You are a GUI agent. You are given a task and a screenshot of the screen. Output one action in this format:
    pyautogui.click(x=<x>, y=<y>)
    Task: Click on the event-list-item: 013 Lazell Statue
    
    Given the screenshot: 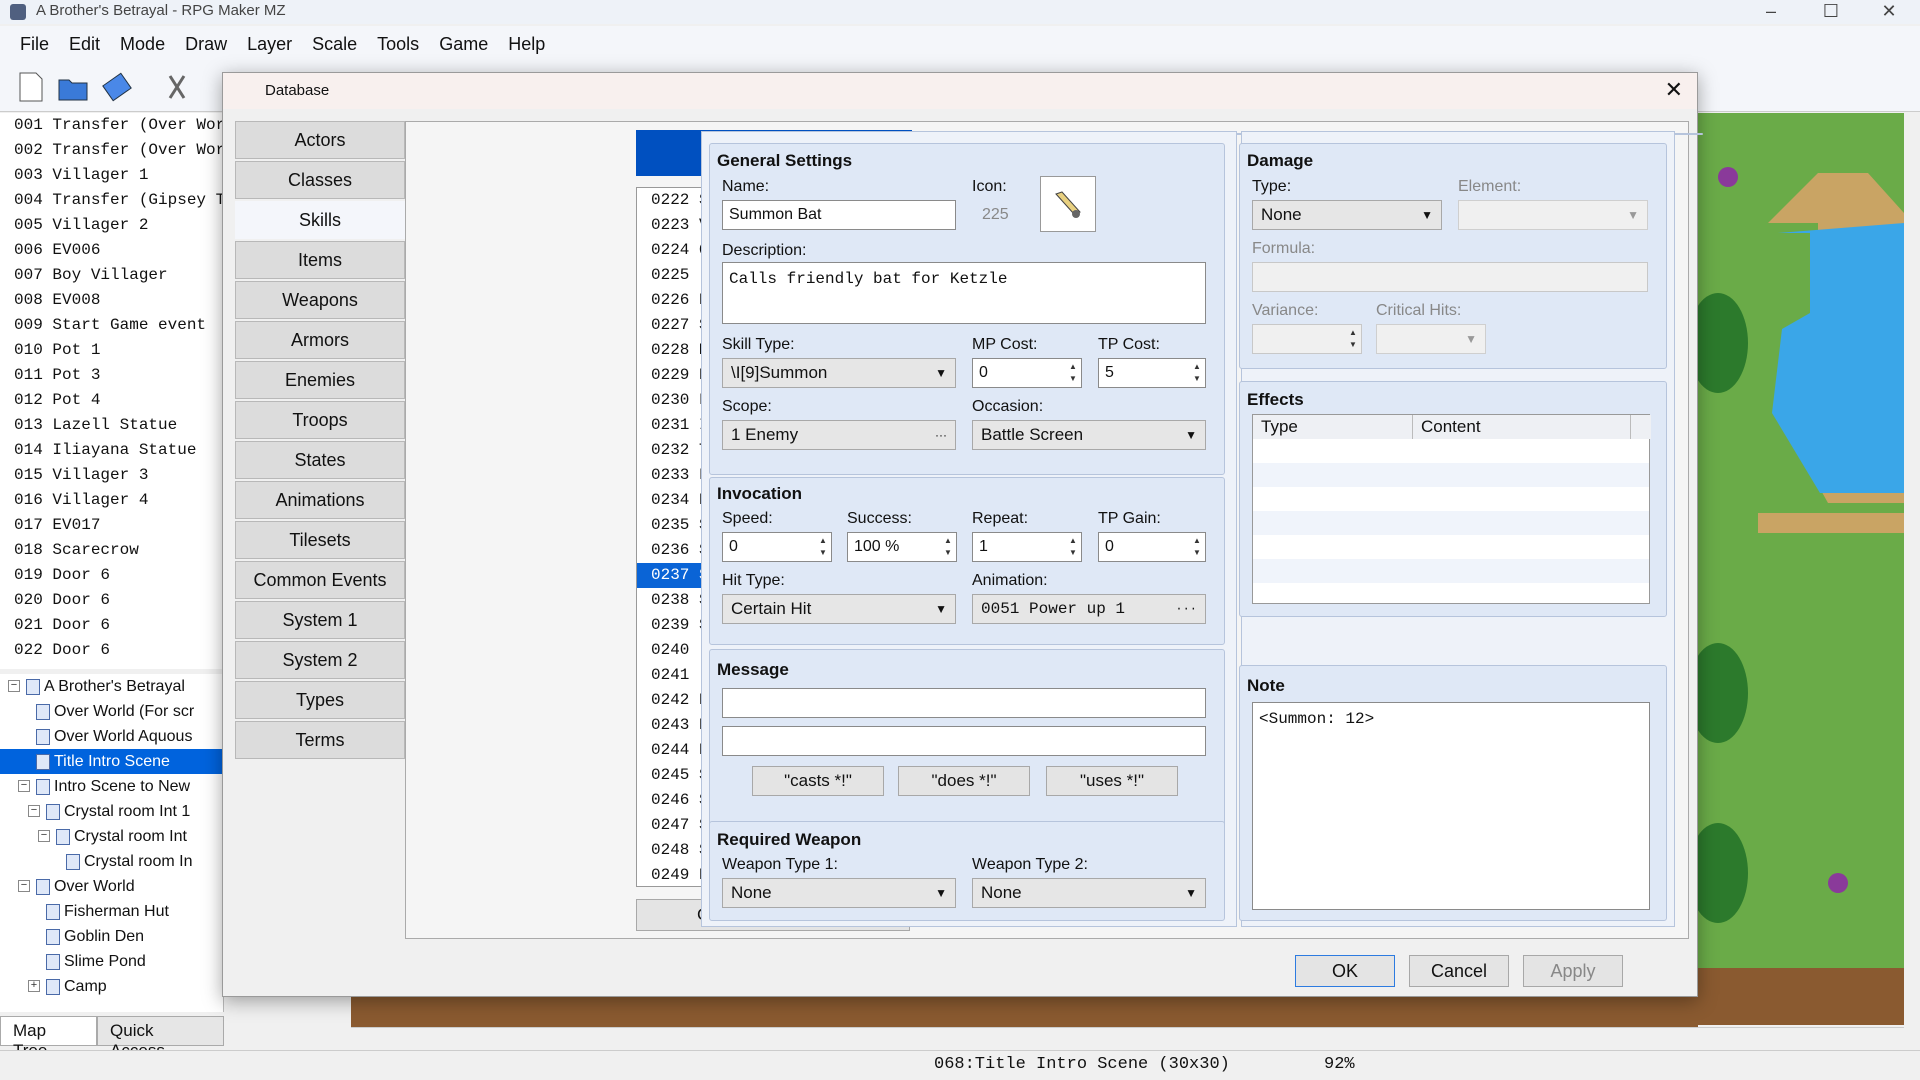 What is the action you would take?
    pyautogui.click(x=111, y=425)
    